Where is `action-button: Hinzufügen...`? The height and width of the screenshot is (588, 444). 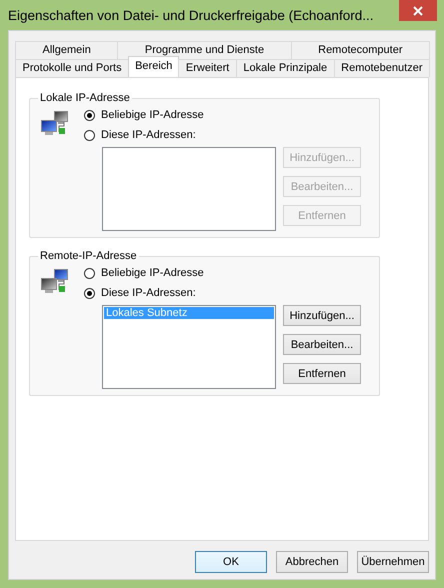
action-button: Hinzufügen... is located at coordinates (322, 315).